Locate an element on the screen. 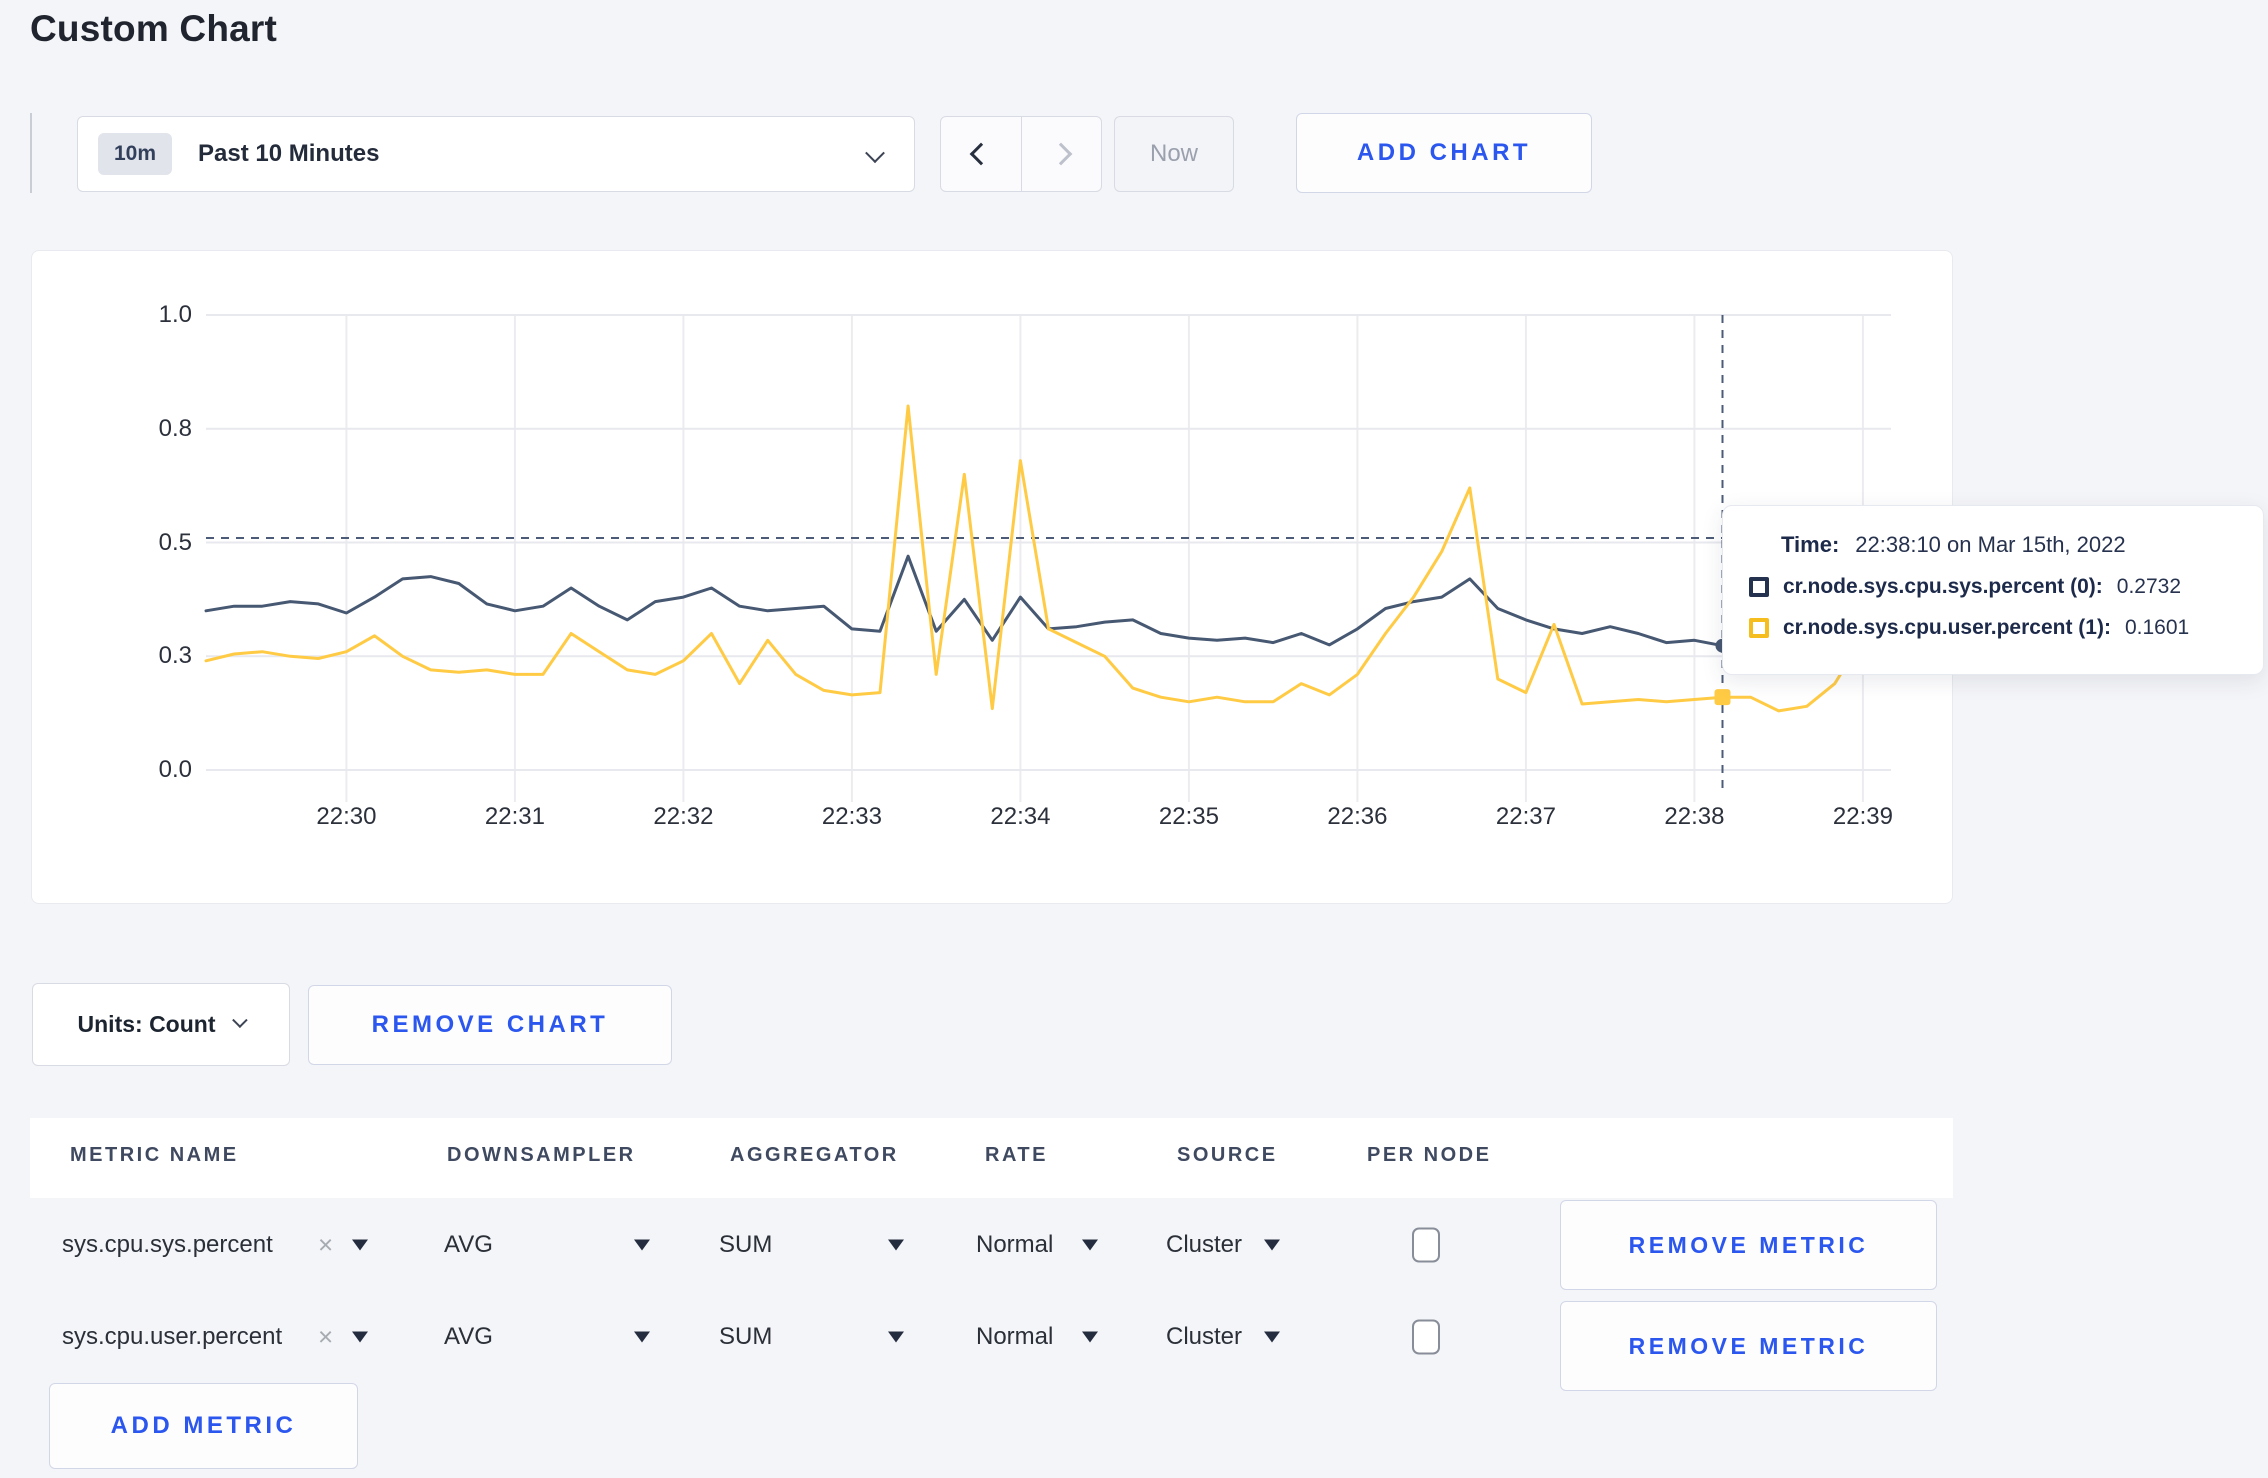 The height and width of the screenshot is (1478, 2268). x-tick-label: 22:38 is located at coordinates (1694, 816).